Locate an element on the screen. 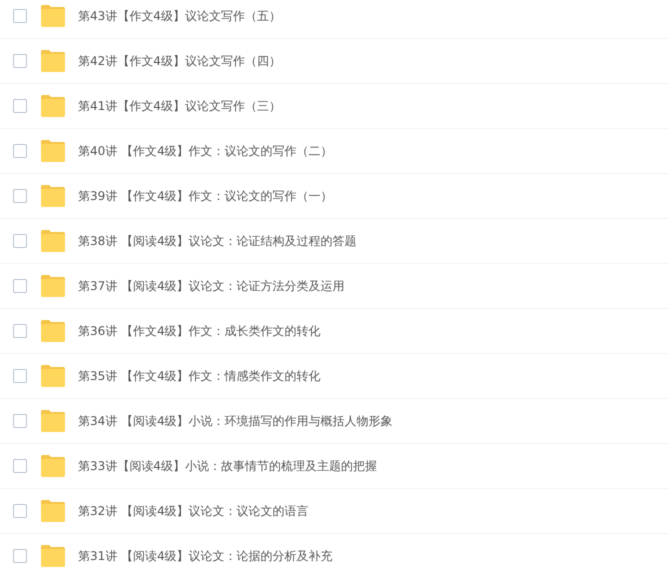 This screenshot has width=669, height=574. file-name: 第43讲【作文4级】议论文写作（五） is located at coordinates (179, 16).